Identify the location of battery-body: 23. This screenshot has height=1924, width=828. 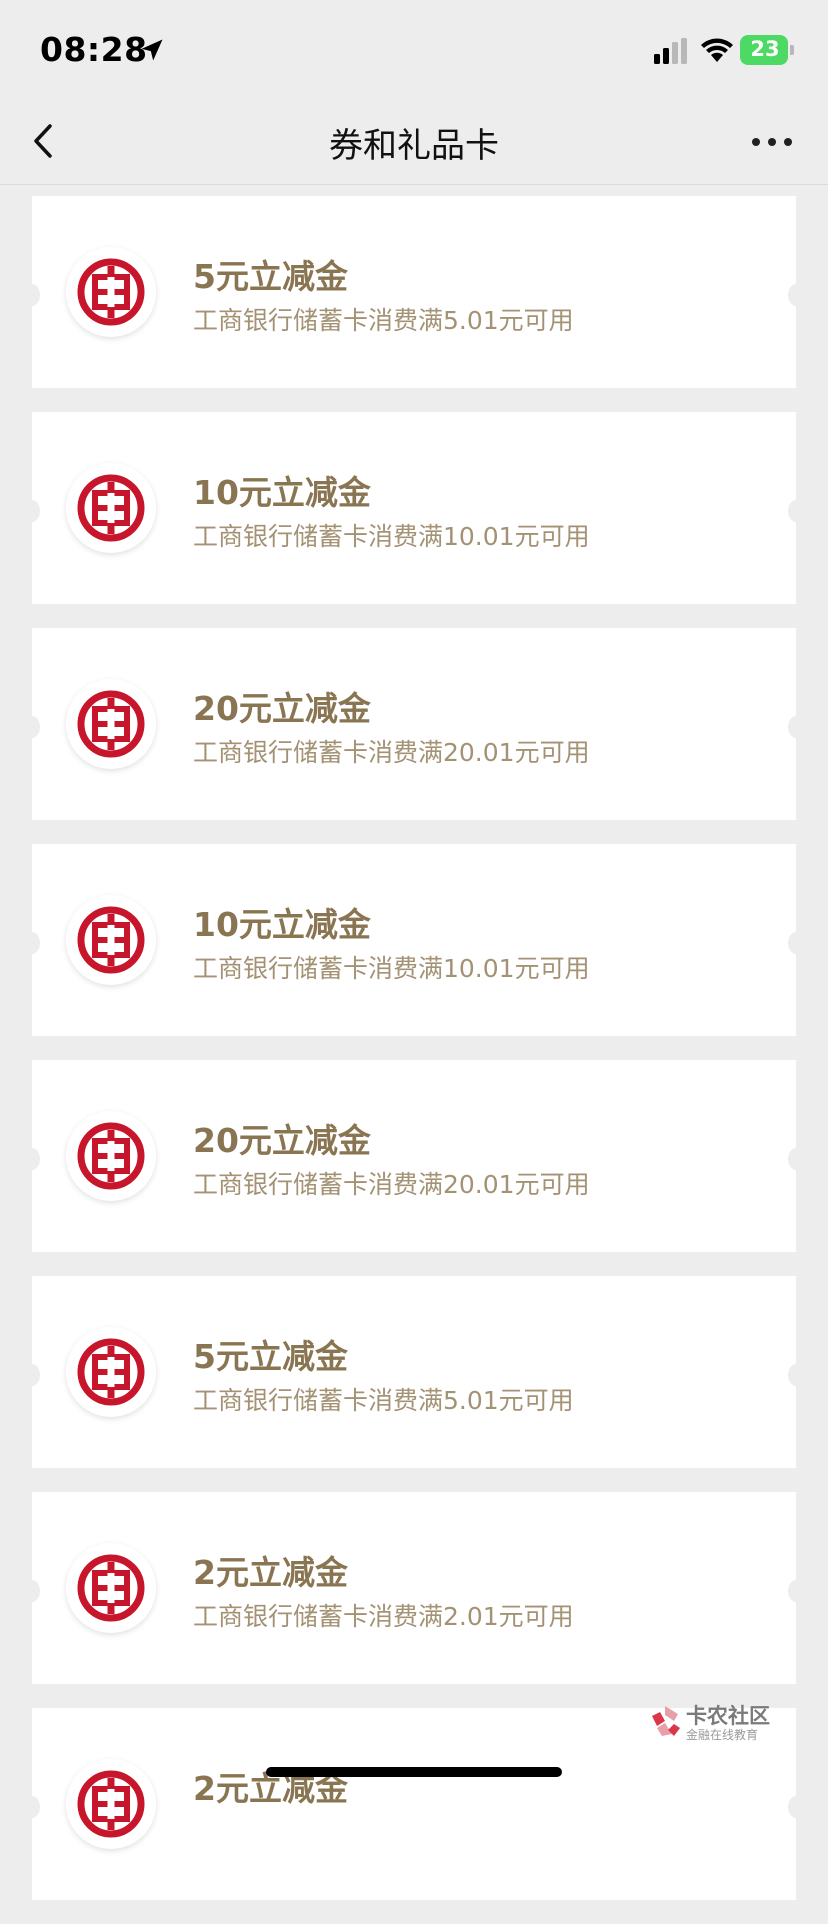
(764, 50).